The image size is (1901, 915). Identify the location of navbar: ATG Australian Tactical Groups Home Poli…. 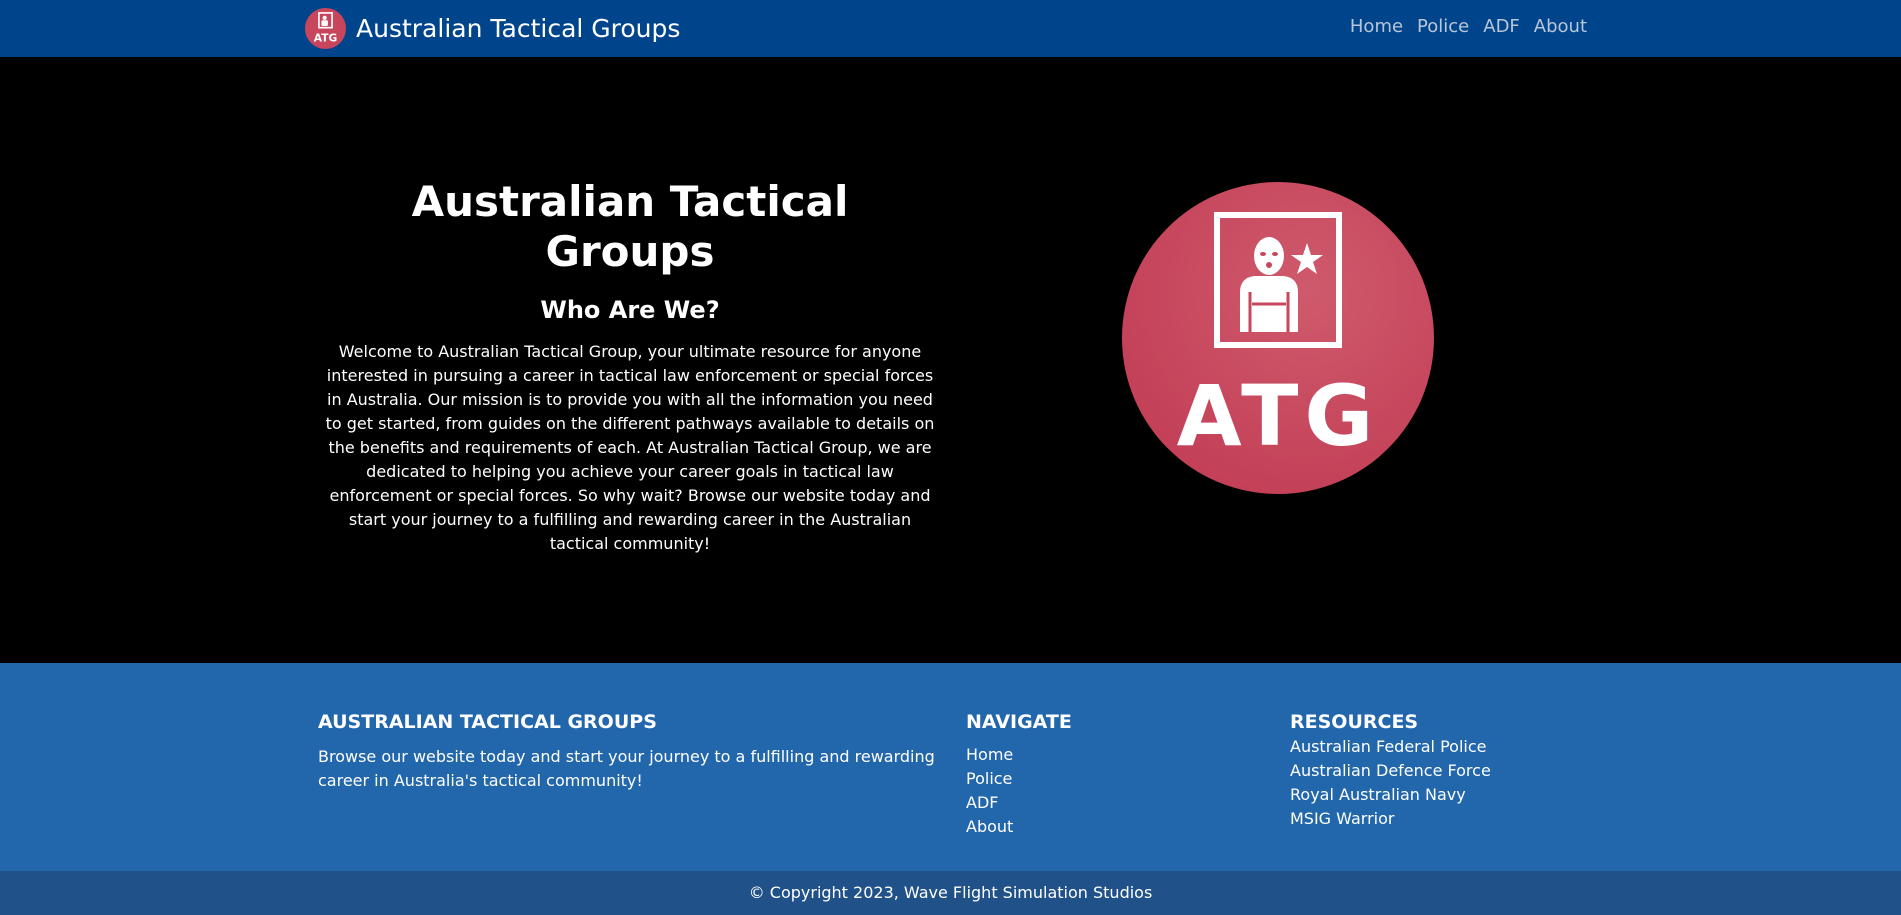
(950, 28).